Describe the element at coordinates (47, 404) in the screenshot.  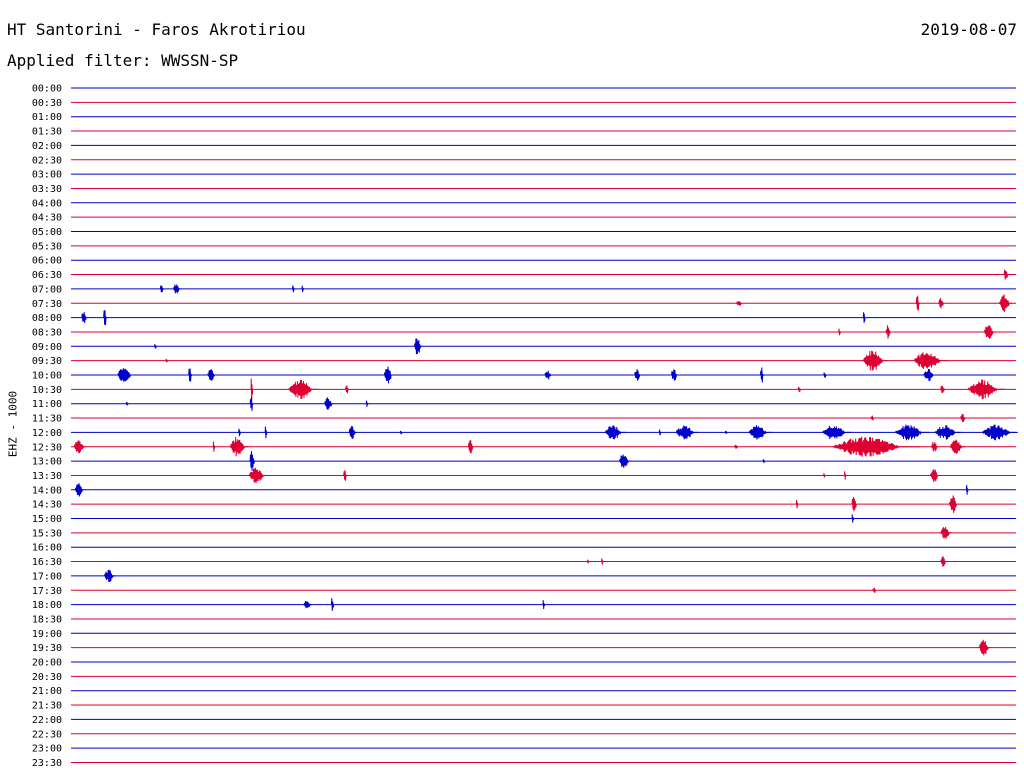
I see `row-label: 11:00` at that location.